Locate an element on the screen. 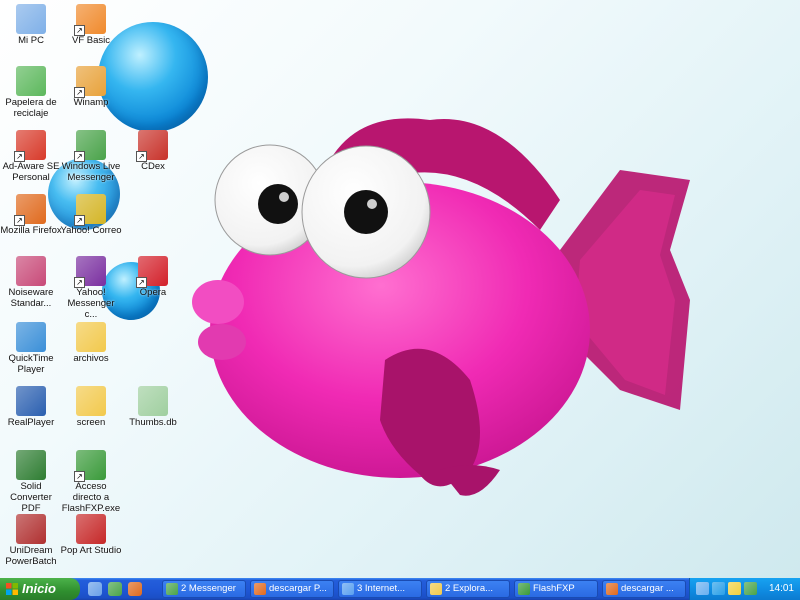 This screenshot has width=800, height=600. desktop-icon-quicktime: QuickTime Player is located at coordinates (31, 348).